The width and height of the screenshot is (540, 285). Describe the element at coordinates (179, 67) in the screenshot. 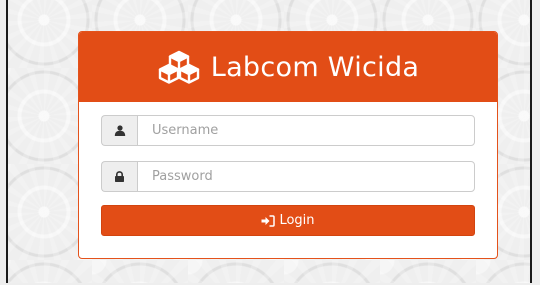

I see `cubes-icon` at that location.